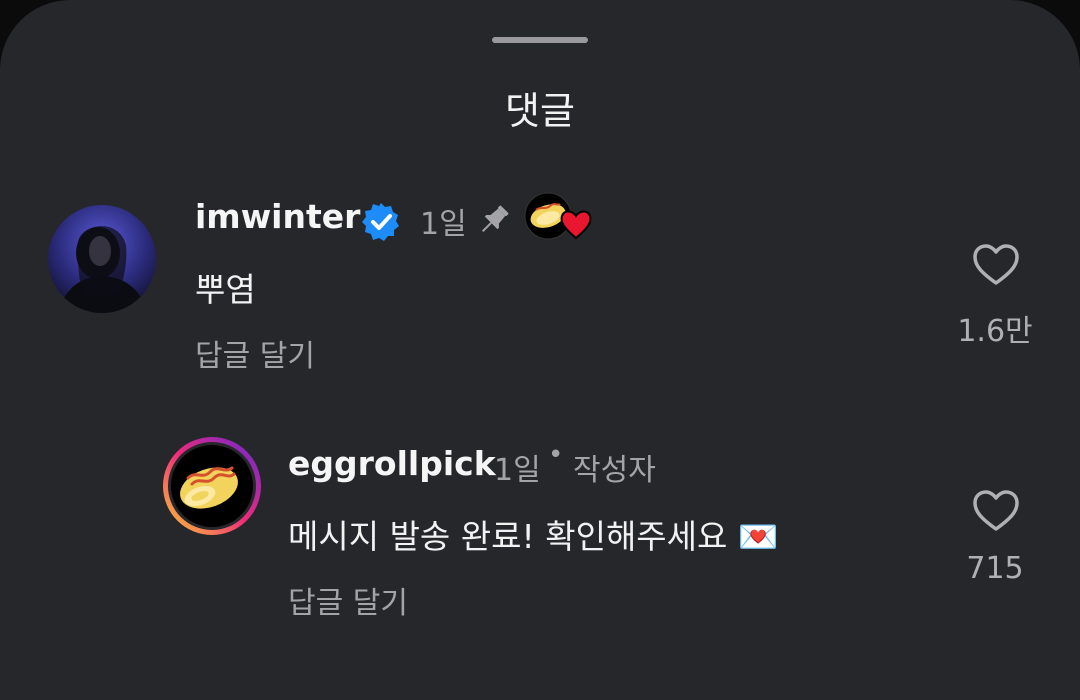  Describe the element at coordinates (533, 536) in the screenshot. I see `comment-text: 메시지 발송 완료! 확인해주세요 💌` at that location.